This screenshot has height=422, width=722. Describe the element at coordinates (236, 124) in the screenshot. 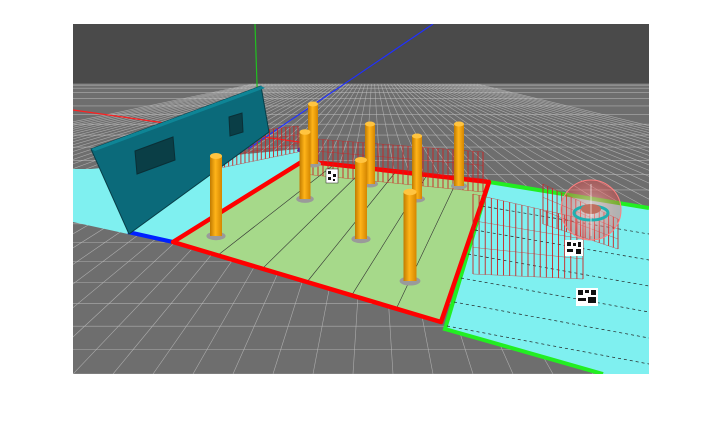

I see `wall-window-right` at that location.